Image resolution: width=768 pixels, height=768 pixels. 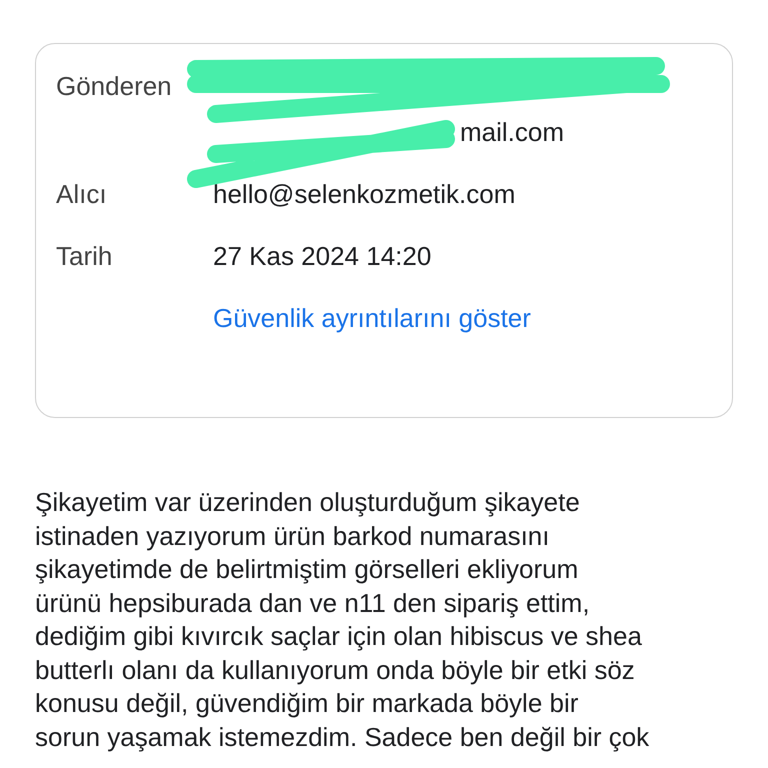 What do you see at coordinates (114, 86) in the screenshot?
I see `field-label: Gönderen` at bounding box center [114, 86].